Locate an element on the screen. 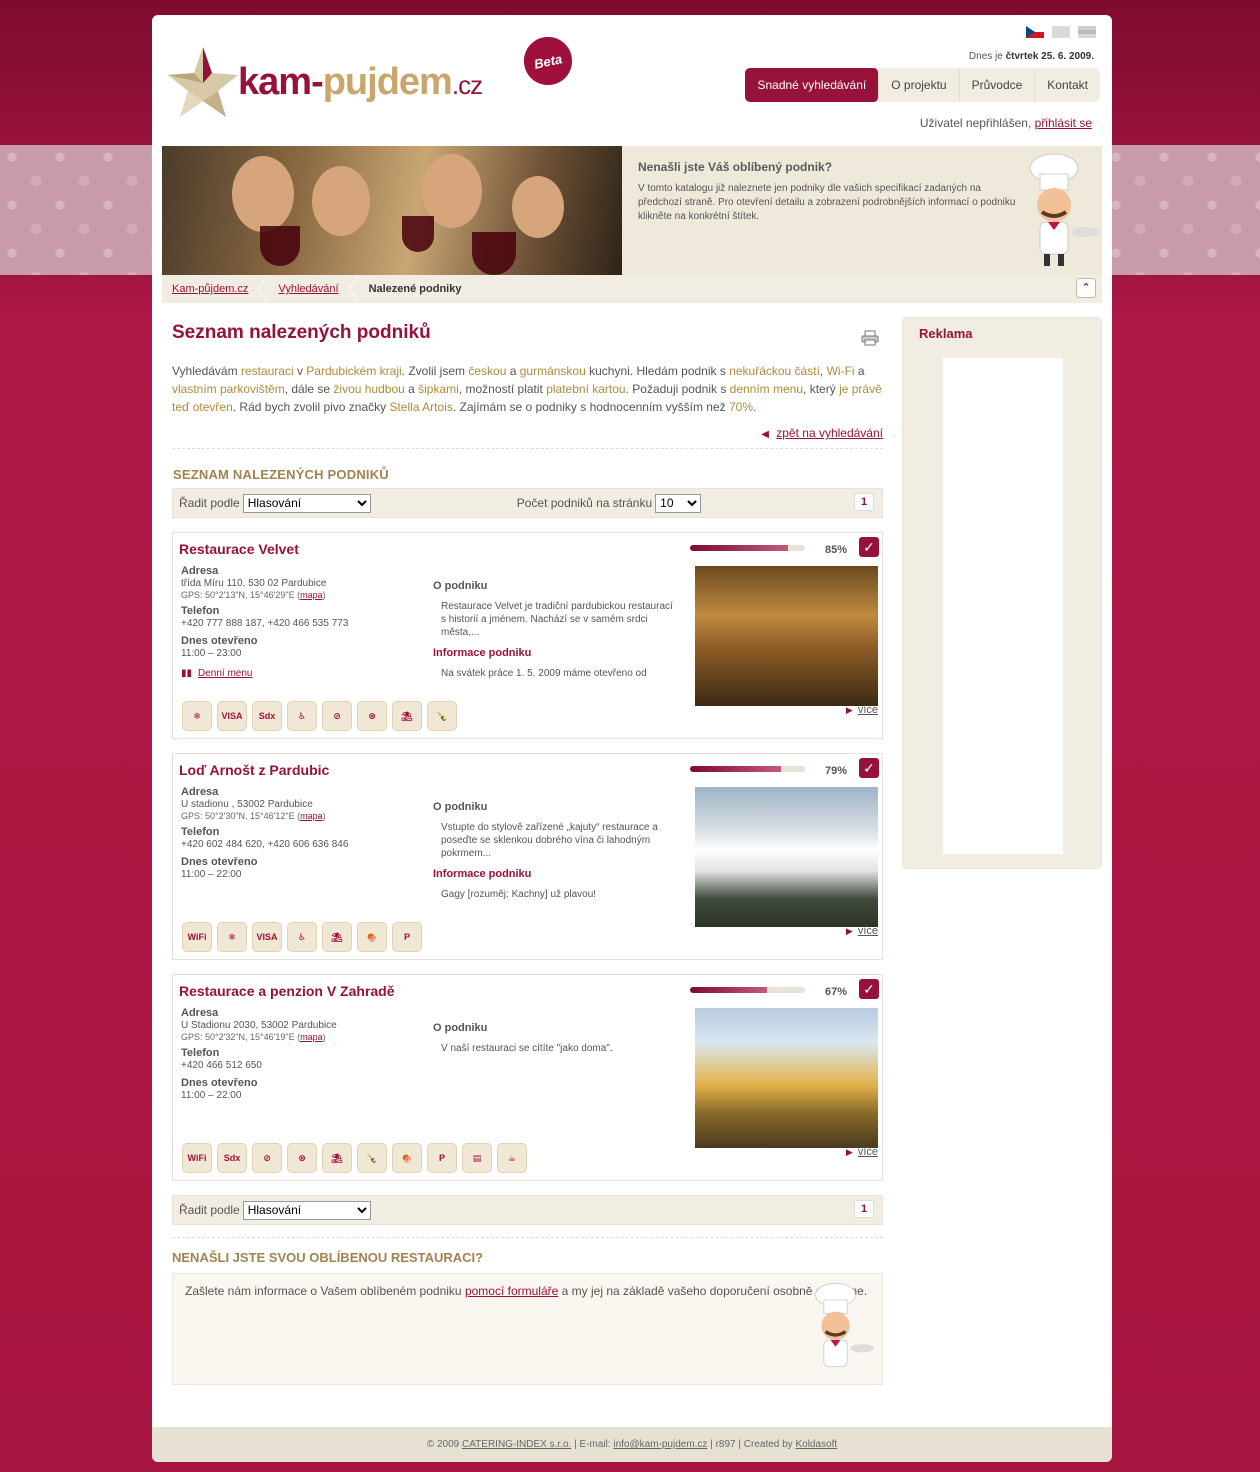 Image resolution: width=1260 pixels, height=1472 pixels. sort-label-bottom: Řadit podle is located at coordinates (209, 1210).